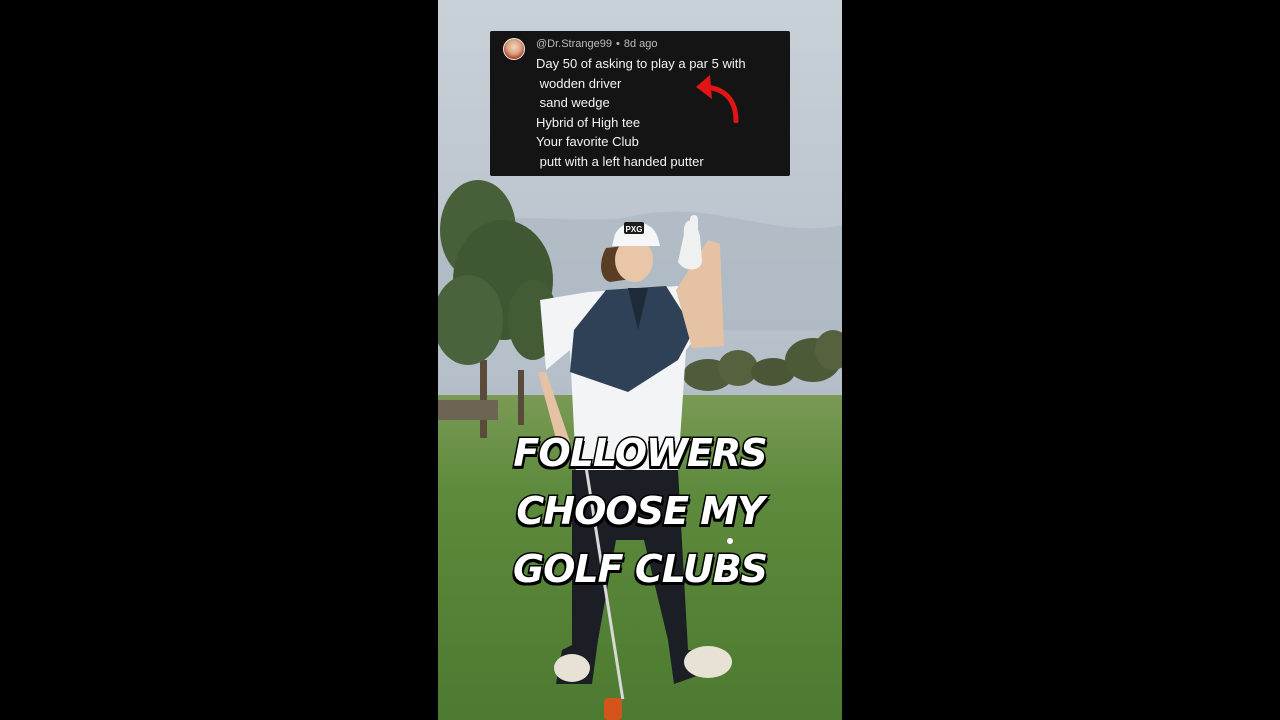 This screenshot has height=720, width=1280. What do you see at coordinates (640, 569) in the screenshot?
I see `caption-line-3: GOLF CLUBS` at bounding box center [640, 569].